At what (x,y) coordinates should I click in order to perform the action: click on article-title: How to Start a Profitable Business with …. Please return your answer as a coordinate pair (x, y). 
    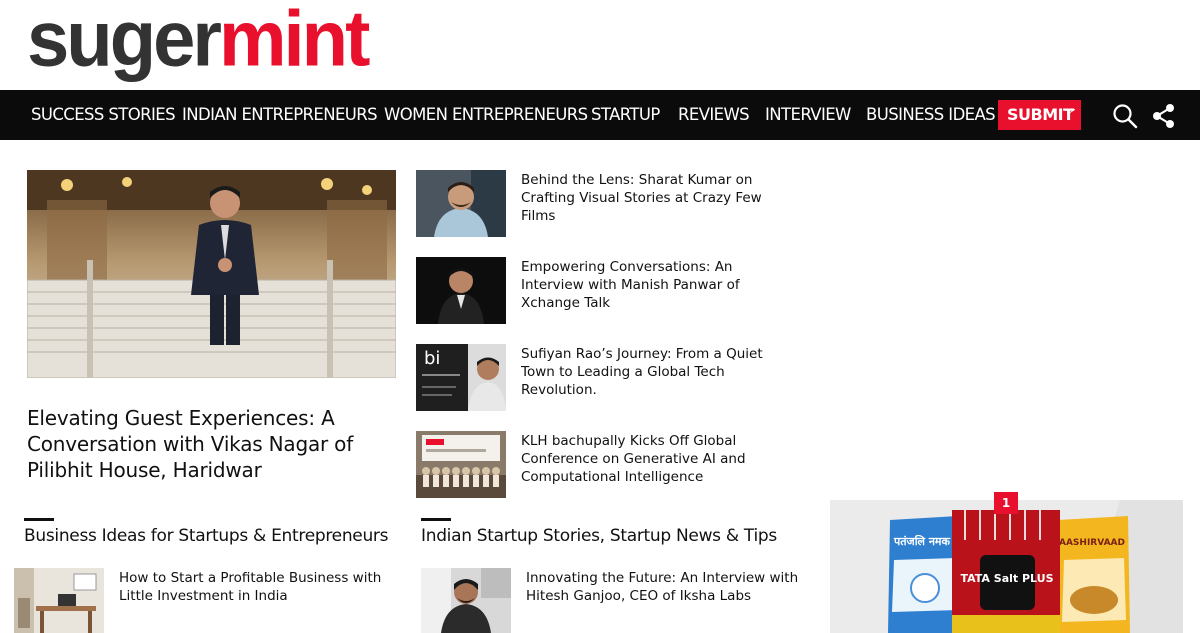
    Looking at the image, I should click on (261, 587).